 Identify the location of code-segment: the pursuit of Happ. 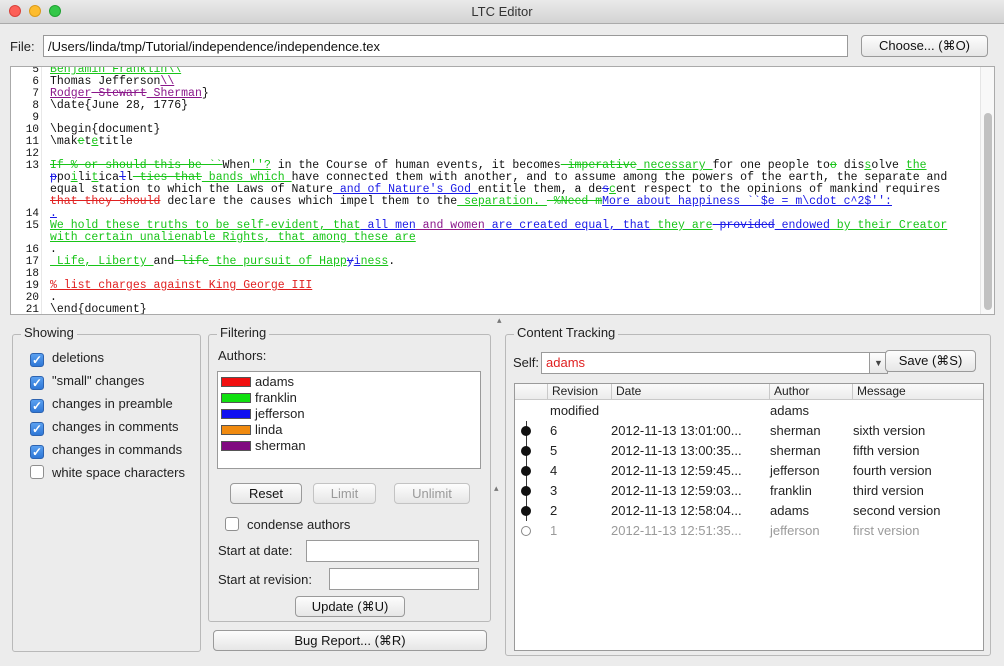
(277, 261).